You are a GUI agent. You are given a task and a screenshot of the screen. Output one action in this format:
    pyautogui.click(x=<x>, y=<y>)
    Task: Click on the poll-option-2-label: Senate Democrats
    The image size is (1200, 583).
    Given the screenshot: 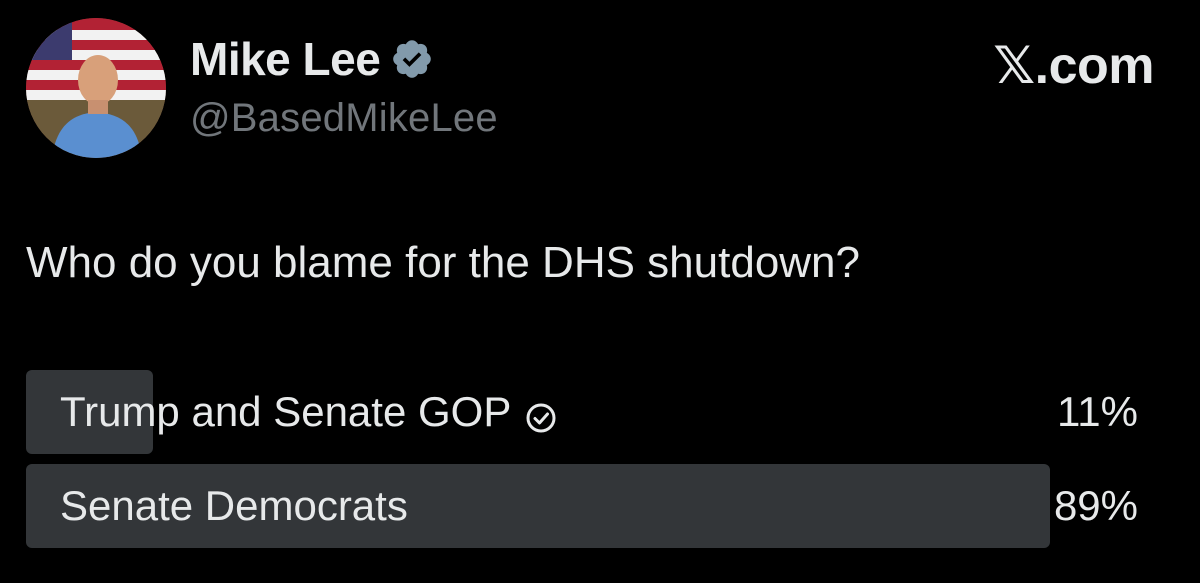 What is the action you would take?
    pyautogui.click(x=234, y=505)
    